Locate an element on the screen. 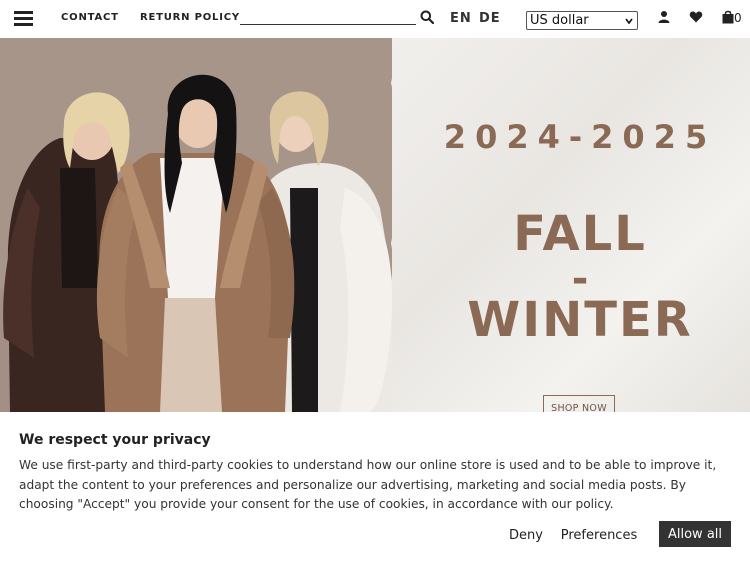 The height and width of the screenshot is (563, 750). deny-cookies-button: Deny is located at coordinates (526, 535).